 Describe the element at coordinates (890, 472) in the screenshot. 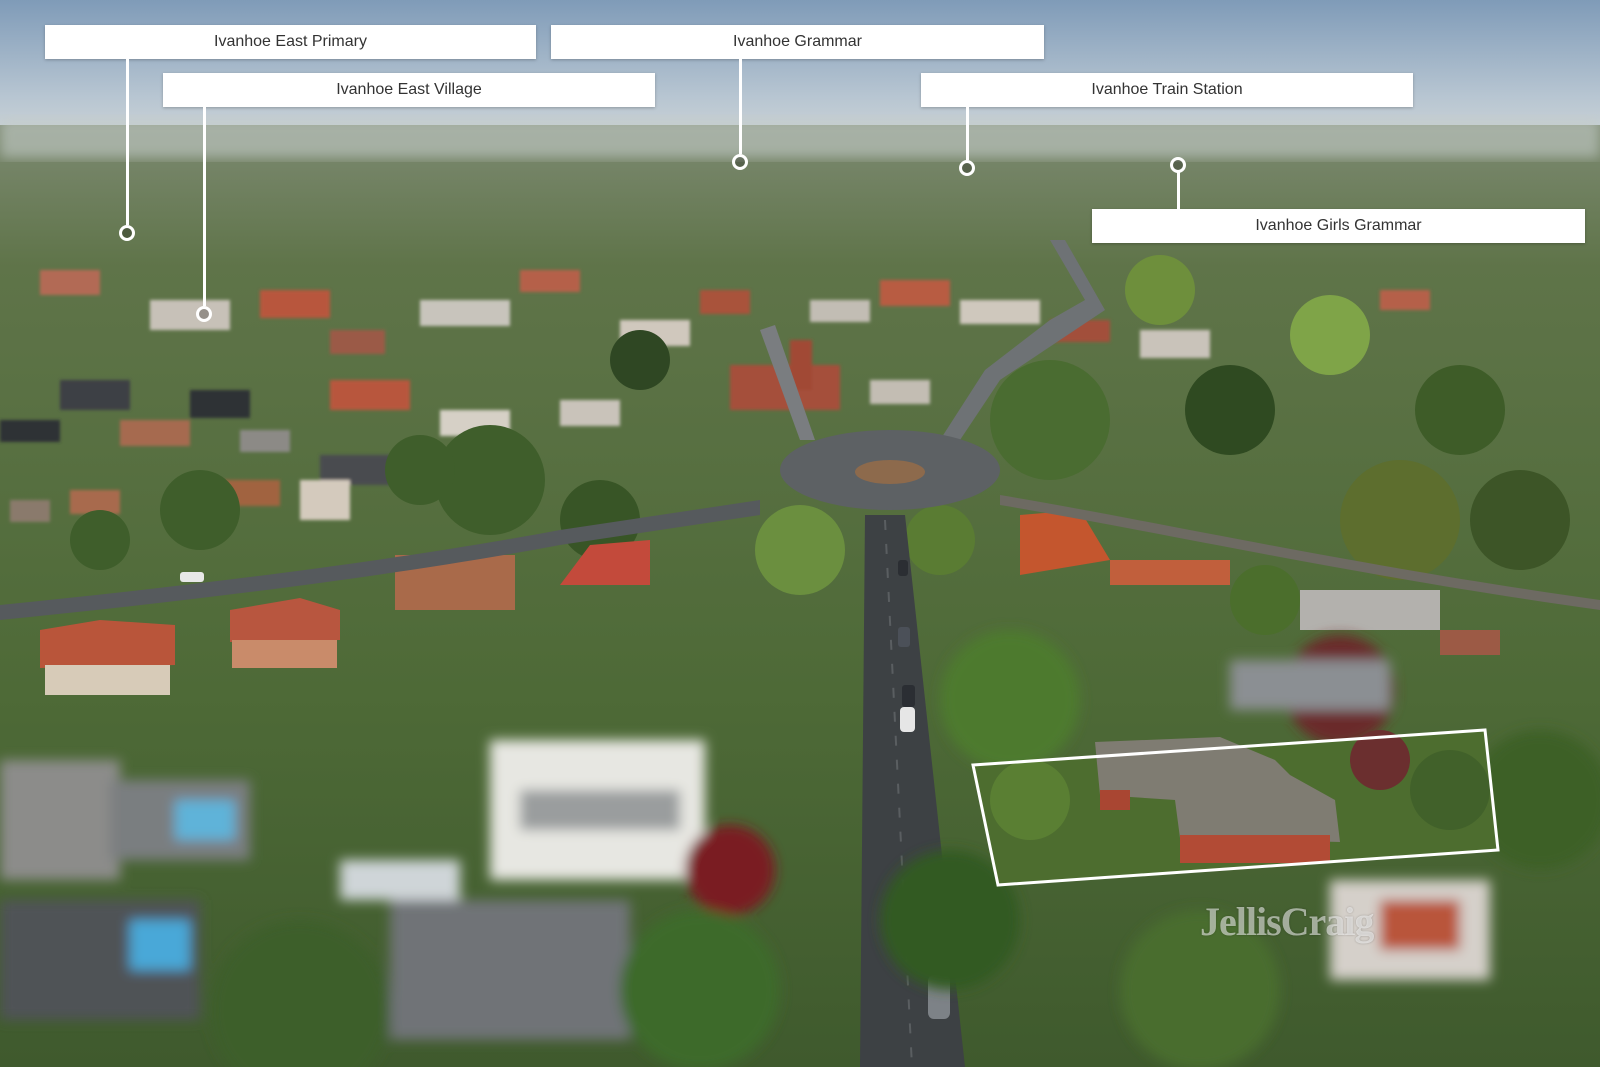

I see `roundabout-island` at that location.